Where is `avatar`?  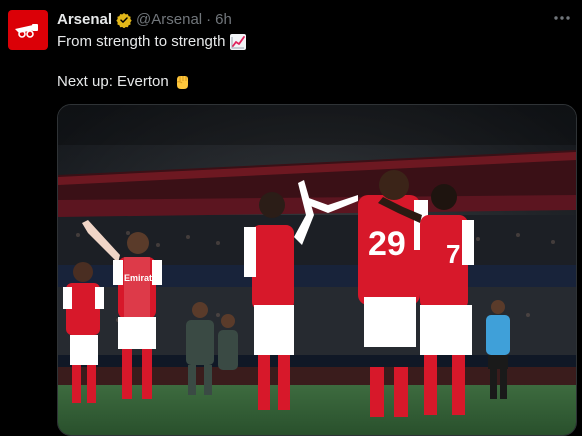 avatar is located at coordinates (28, 30).